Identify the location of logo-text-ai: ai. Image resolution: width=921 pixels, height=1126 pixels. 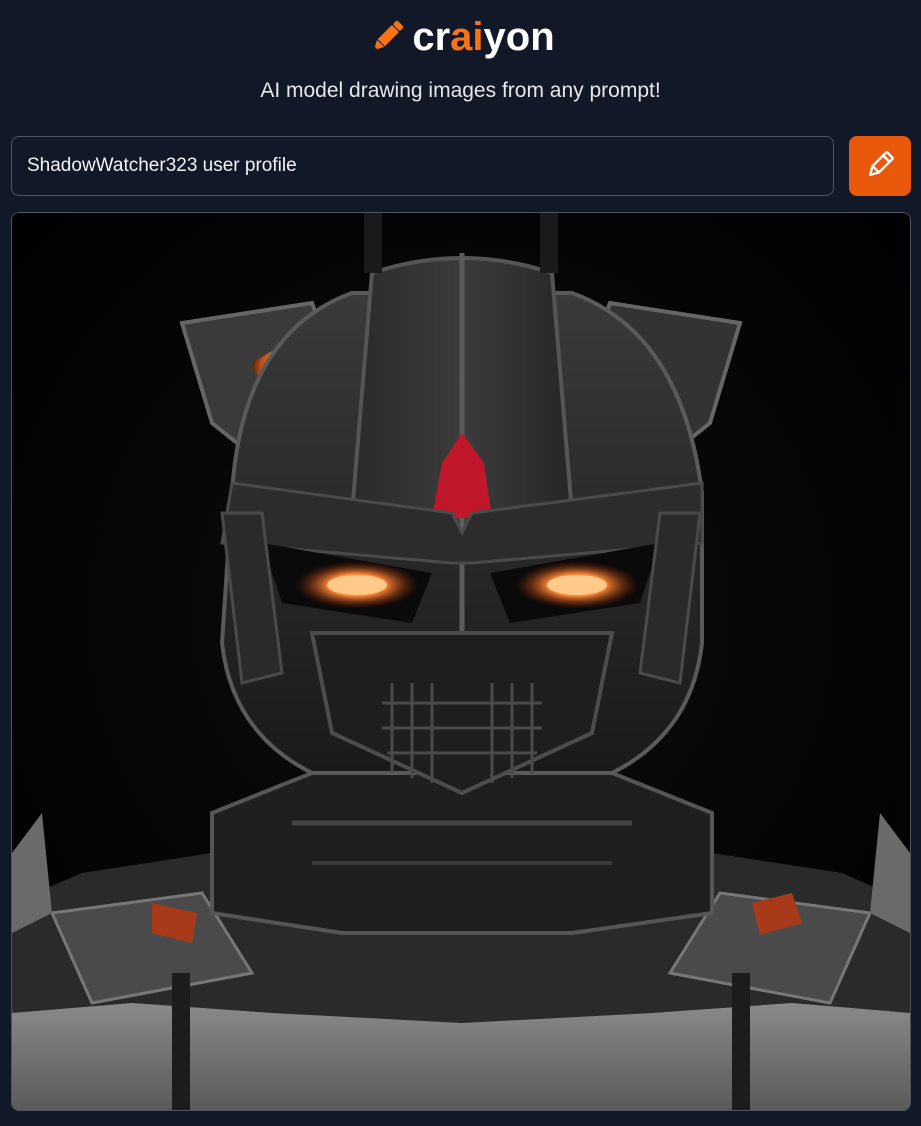
(467, 37).